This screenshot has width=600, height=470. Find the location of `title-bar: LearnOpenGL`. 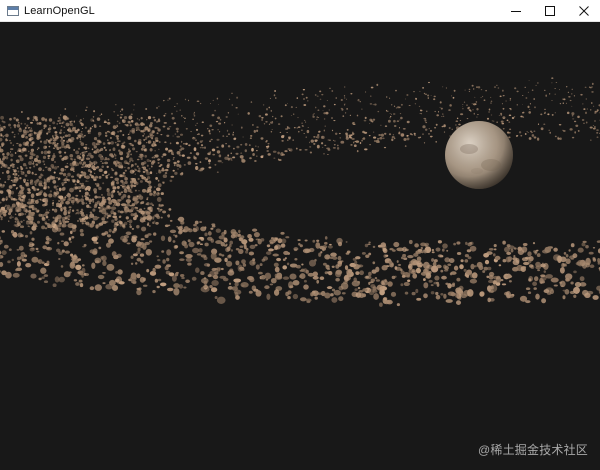

title-bar: LearnOpenGL is located at coordinates (300, 11).